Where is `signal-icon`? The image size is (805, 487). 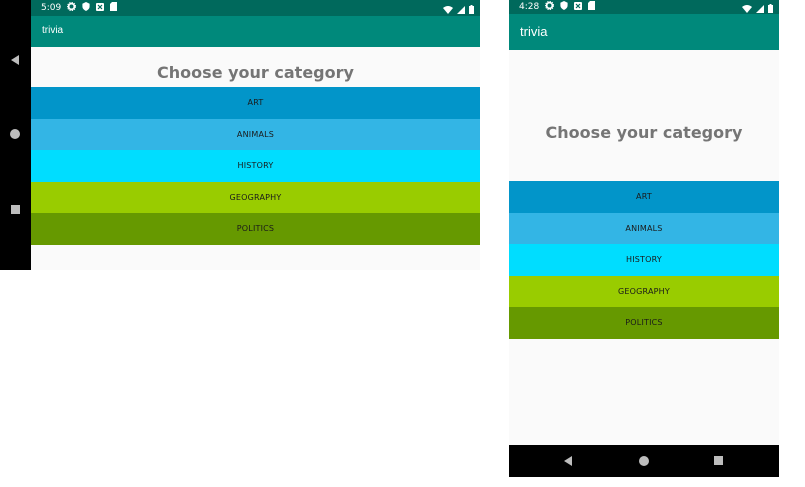
signal-icon is located at coordinates (461, 9).